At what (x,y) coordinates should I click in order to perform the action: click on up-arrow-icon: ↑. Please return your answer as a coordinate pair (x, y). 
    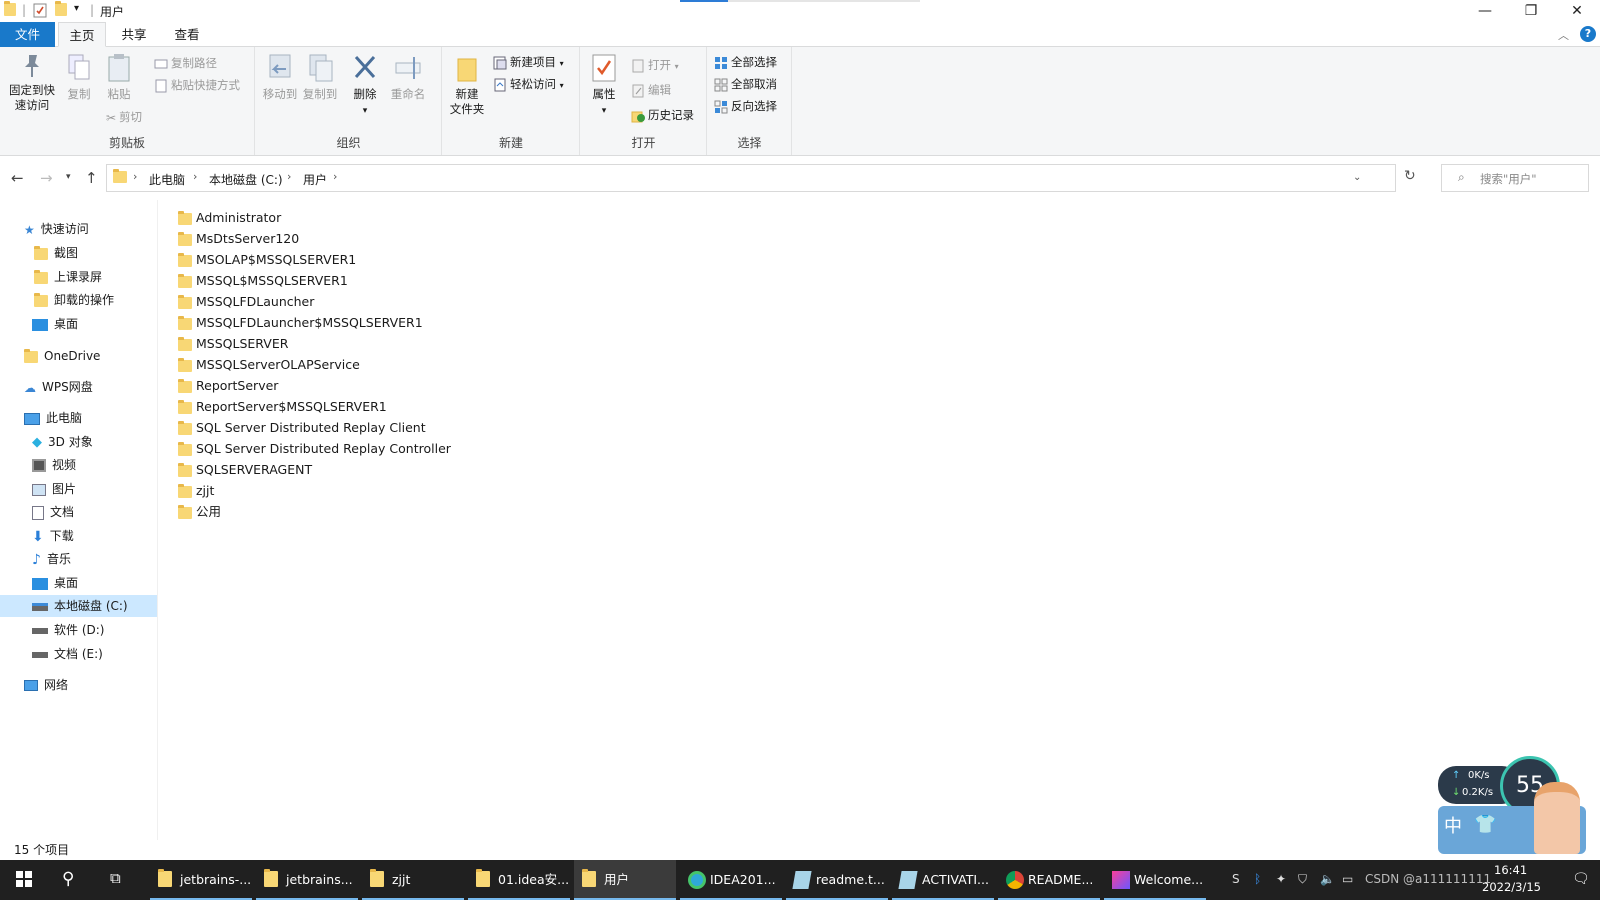
    Looking at the image, I should click on (91, 178).